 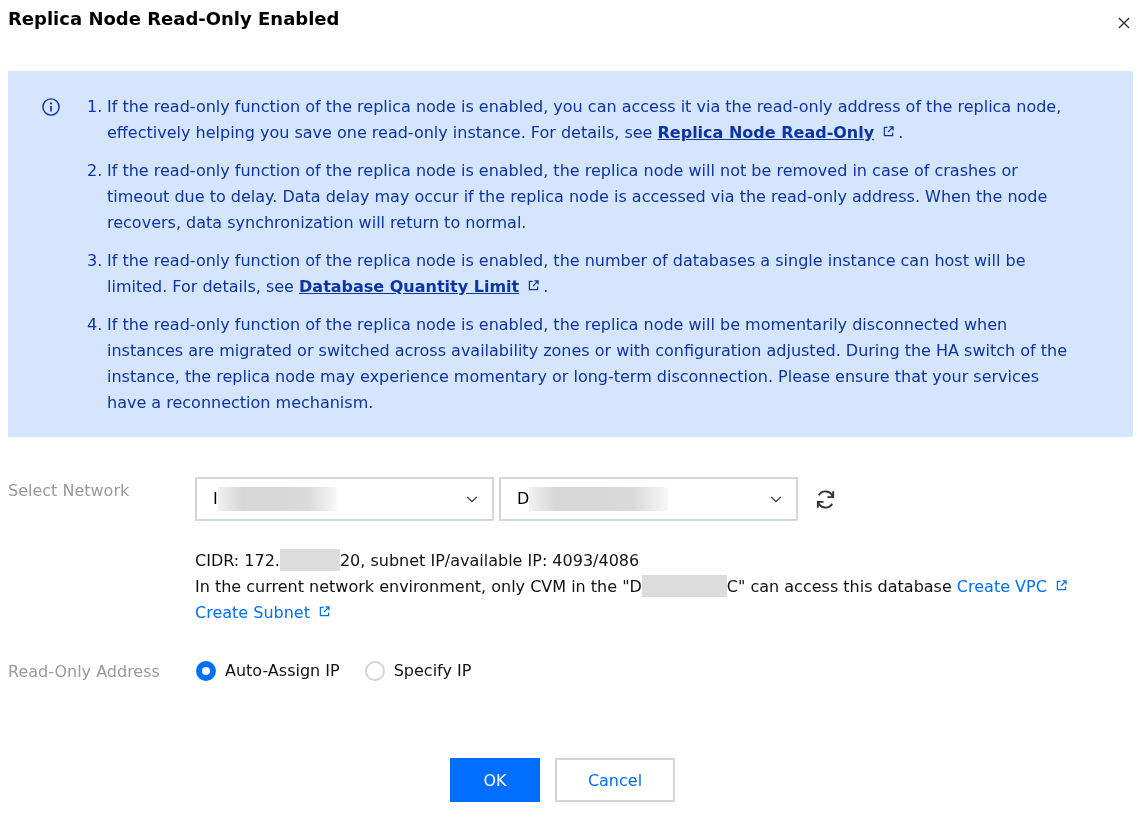 I want to click on dialog-title: Replica Node Read-Only Enabled, so click(x=174, y=19).